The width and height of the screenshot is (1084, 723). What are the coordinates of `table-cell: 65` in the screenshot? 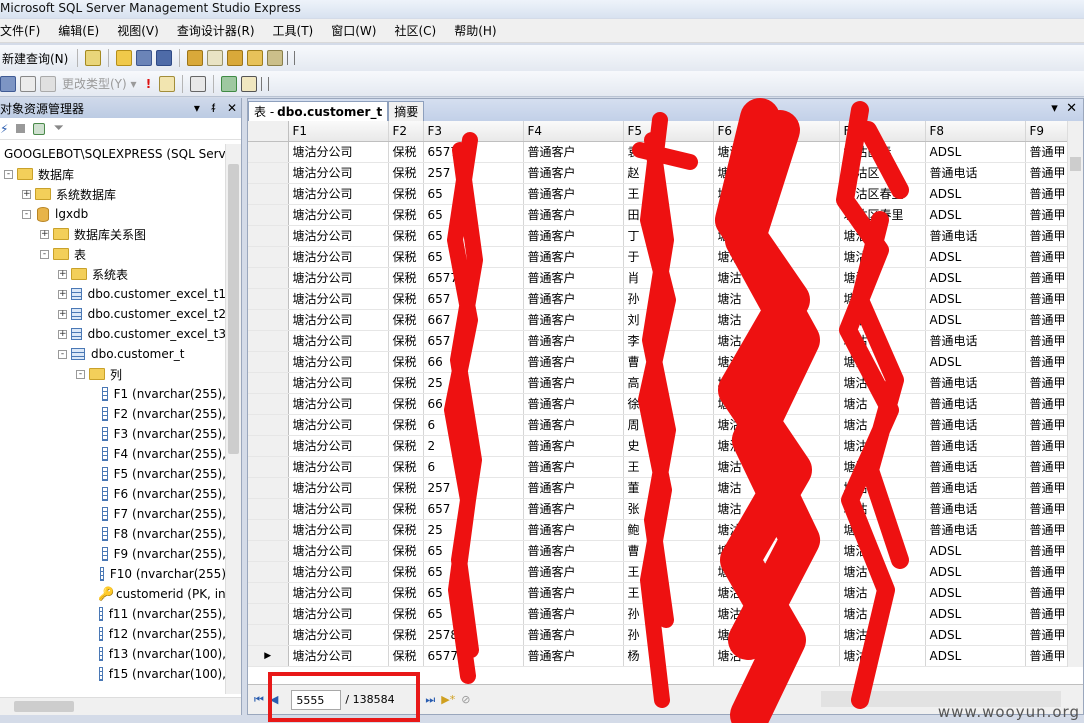 It's located at (473, 572).